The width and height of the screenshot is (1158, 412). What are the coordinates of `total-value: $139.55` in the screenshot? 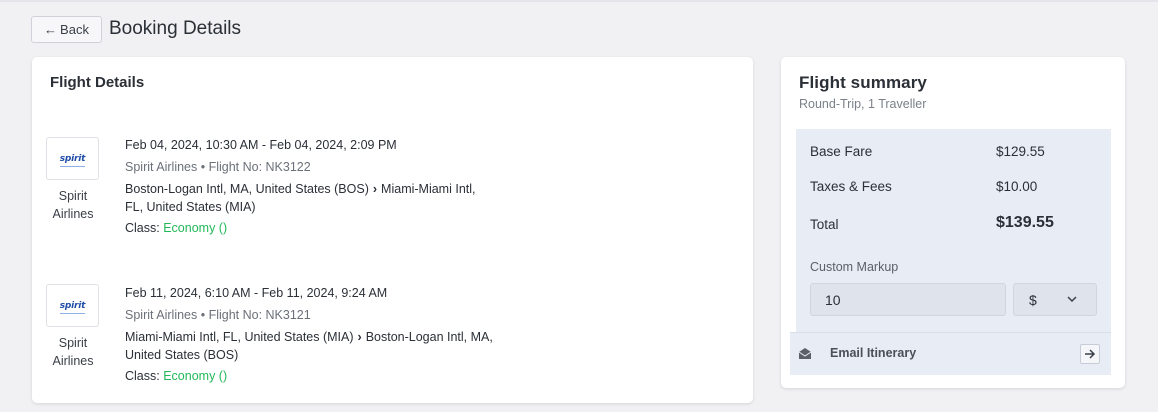 It's located at (1025, 222).